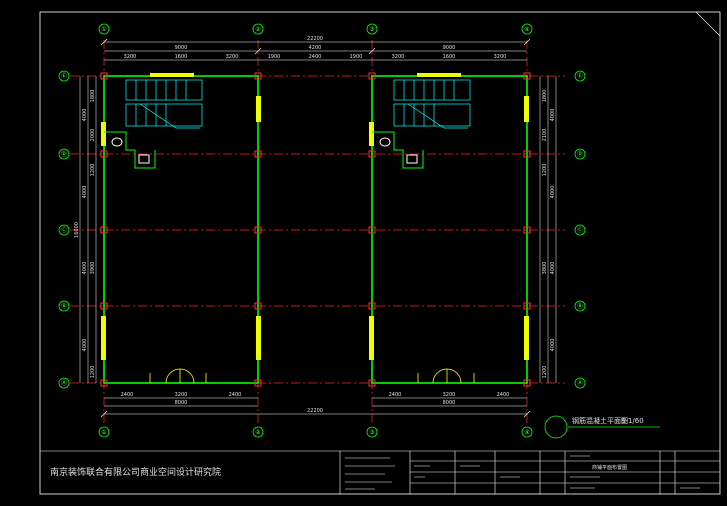 Image resolution: width=727 pixels, height=506 pixels. What do you see at coordinates (93, 96) in the screenshot?
I see `left-detail-dim: 1800` at bounding box center [93, 96].